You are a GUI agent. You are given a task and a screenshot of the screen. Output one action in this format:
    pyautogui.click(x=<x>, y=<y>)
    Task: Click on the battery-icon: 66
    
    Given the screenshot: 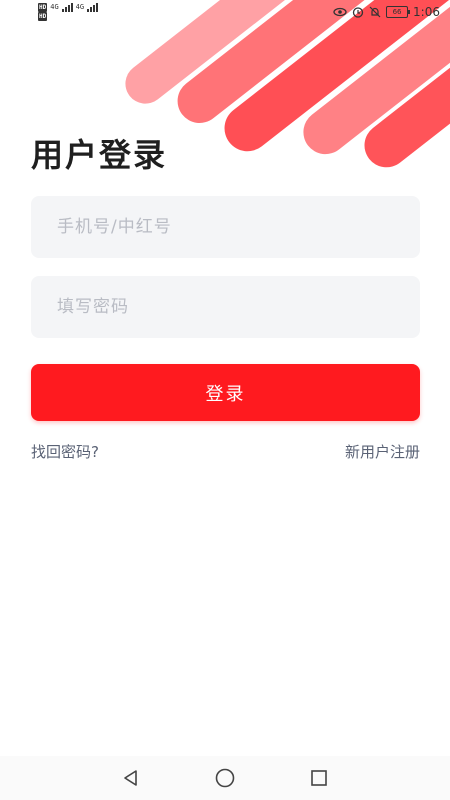 What is the action you would take?
    pyautogui.click(x=398, y=12)
    